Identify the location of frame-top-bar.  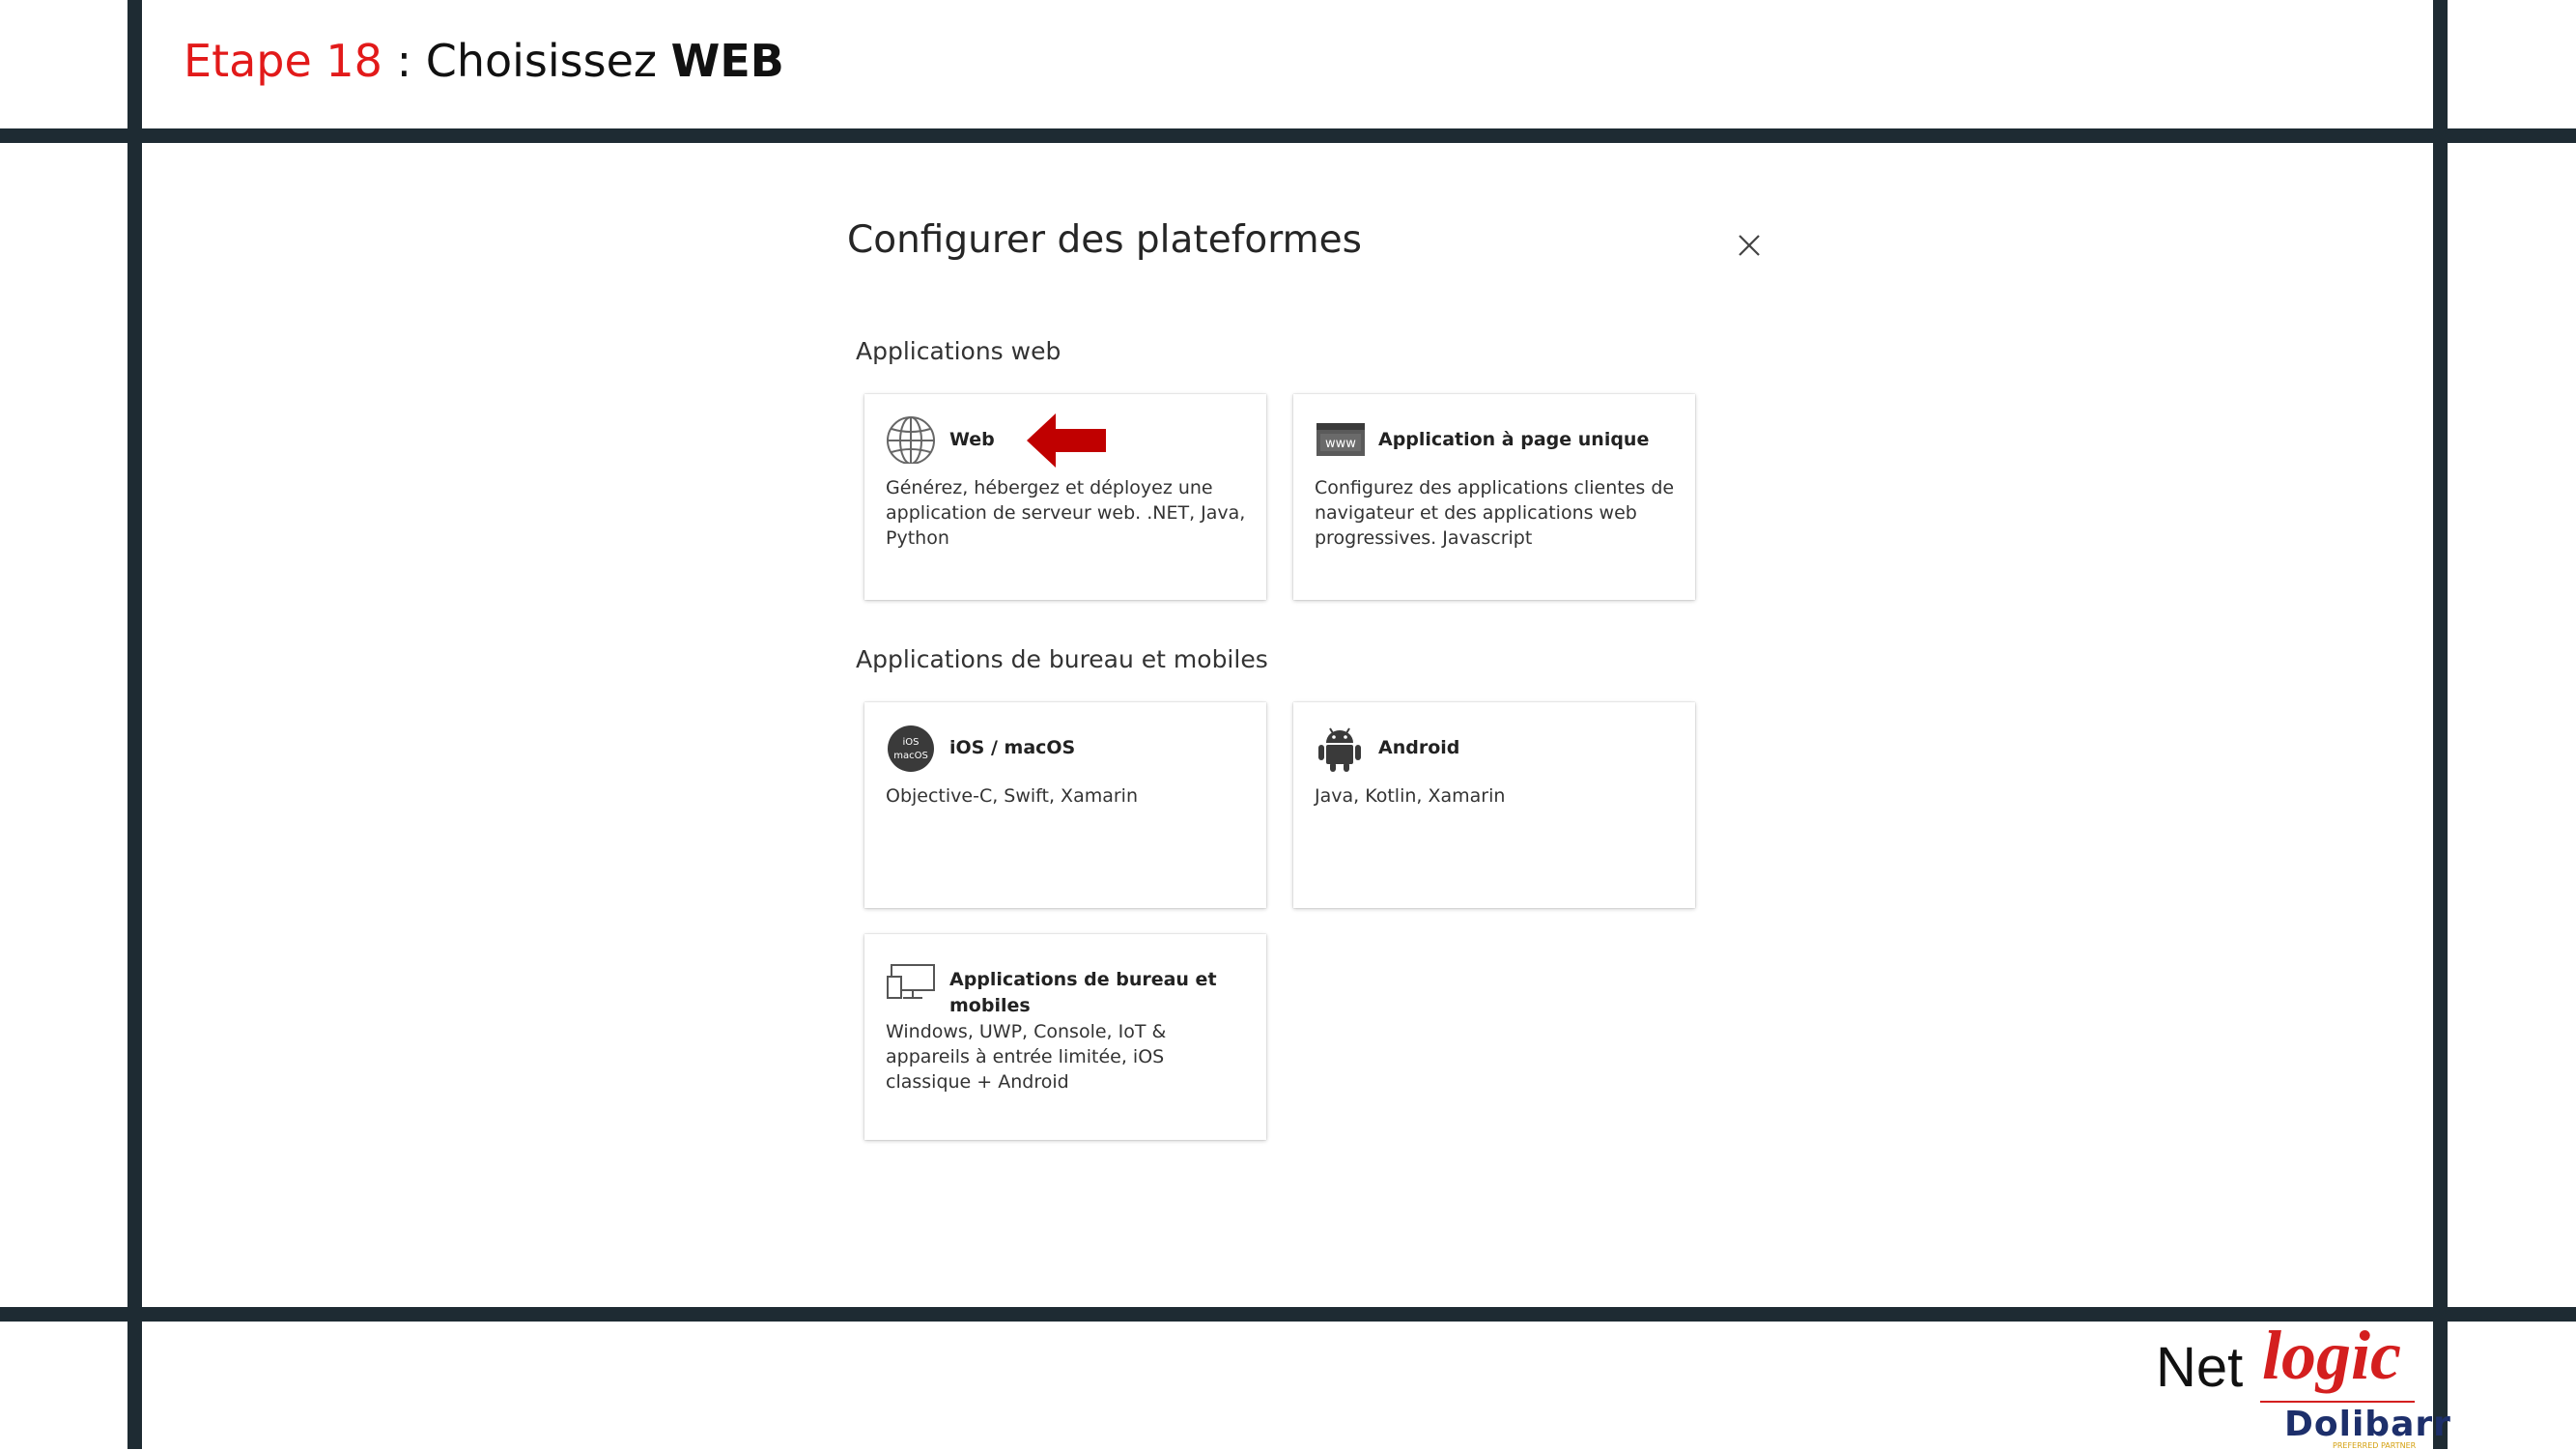
(1288, 136).